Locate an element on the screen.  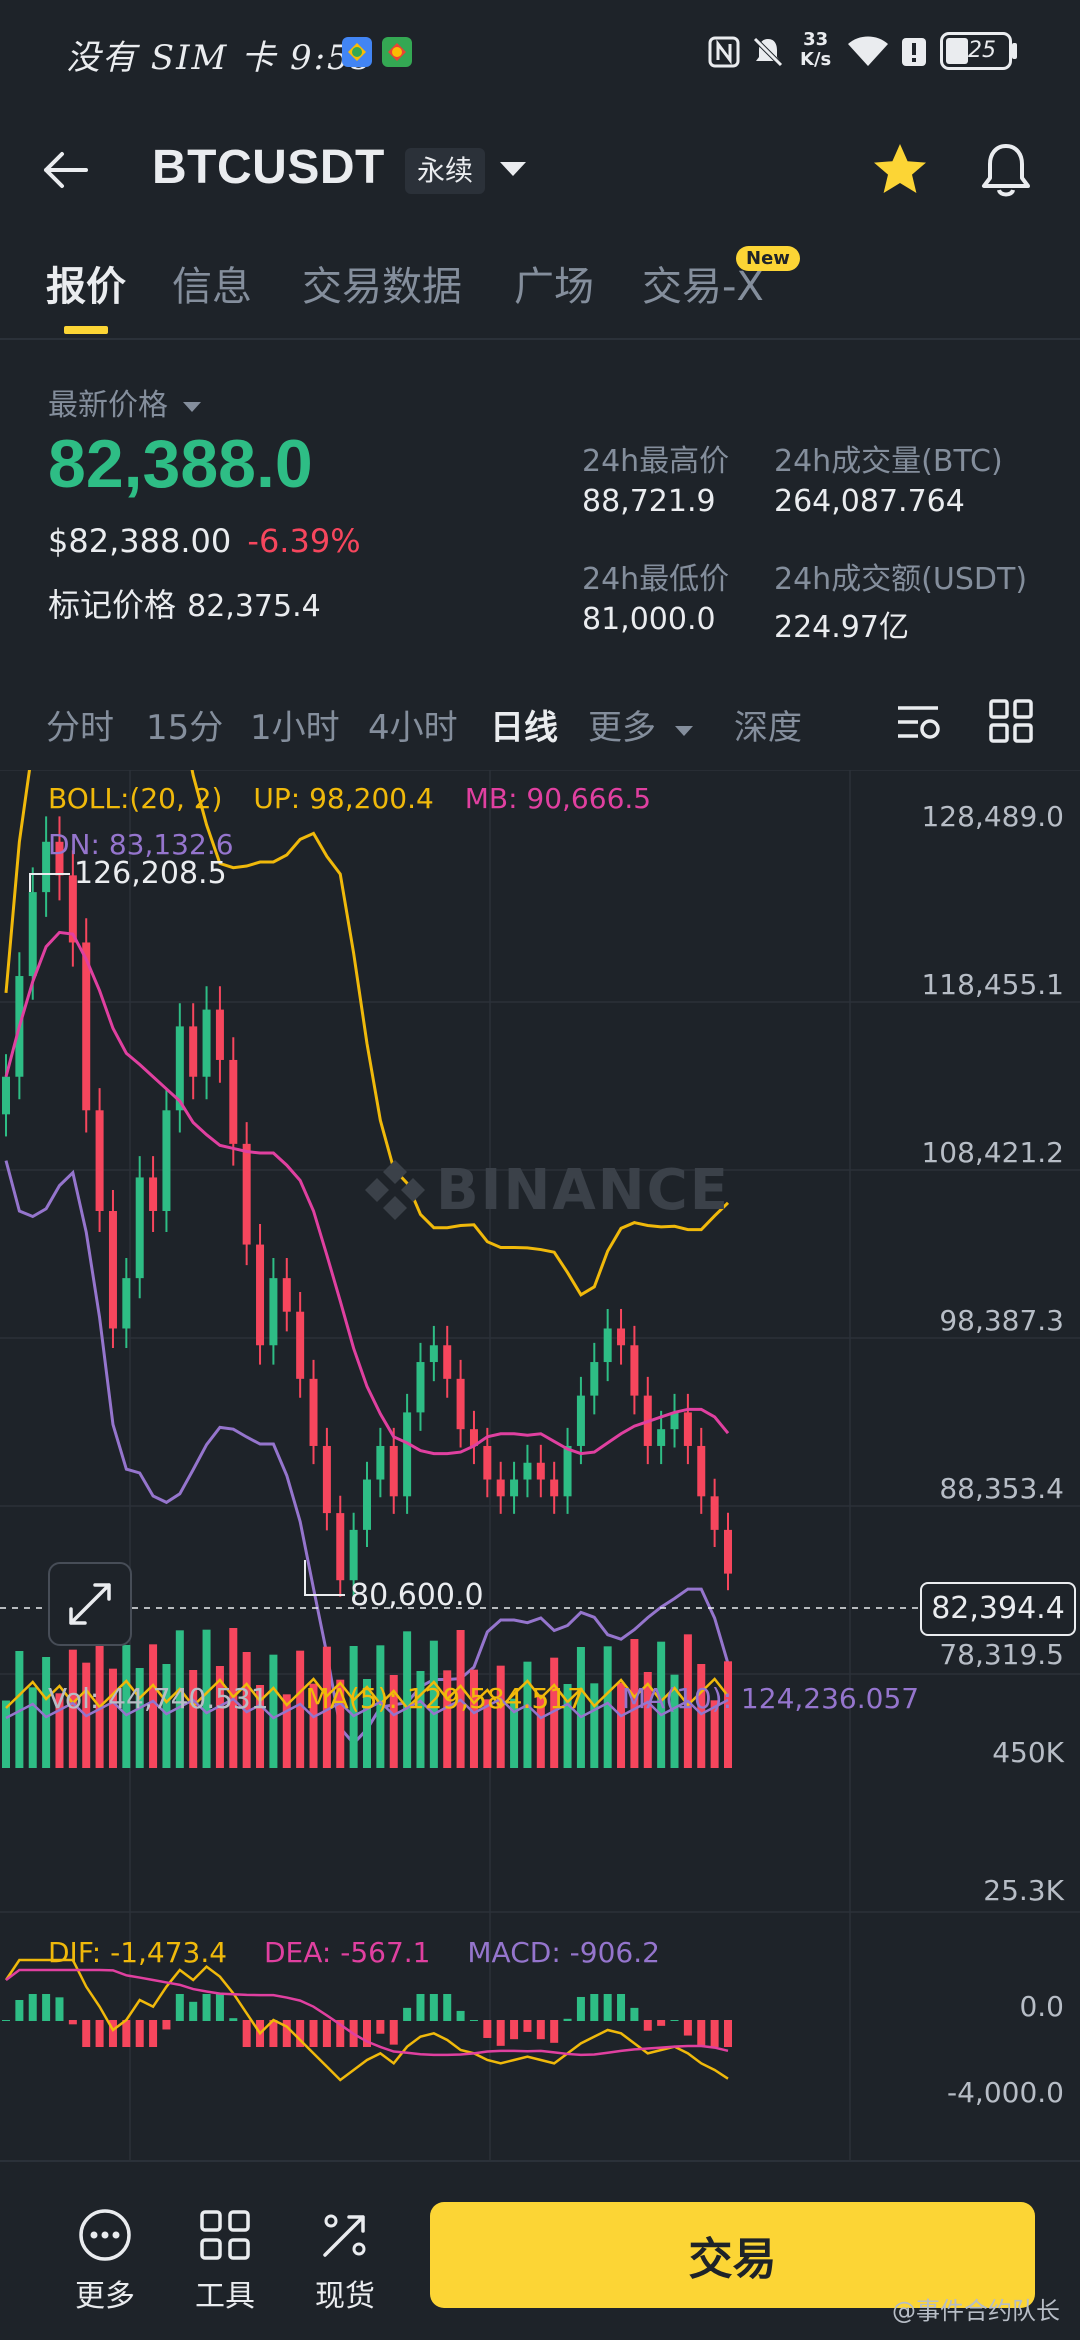
volume-btc-label: 24h成交量(BTC) is located at coordinates (888, 461).